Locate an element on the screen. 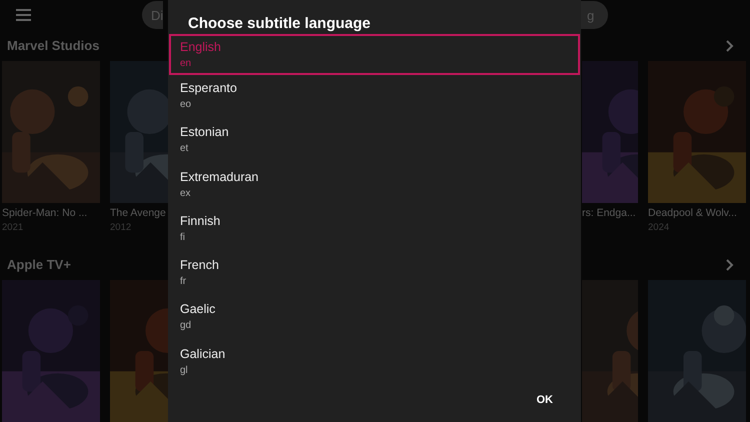 This screenshot has height=422, width=750. language-option: Finnish fi is located at coordinates (374, 230).